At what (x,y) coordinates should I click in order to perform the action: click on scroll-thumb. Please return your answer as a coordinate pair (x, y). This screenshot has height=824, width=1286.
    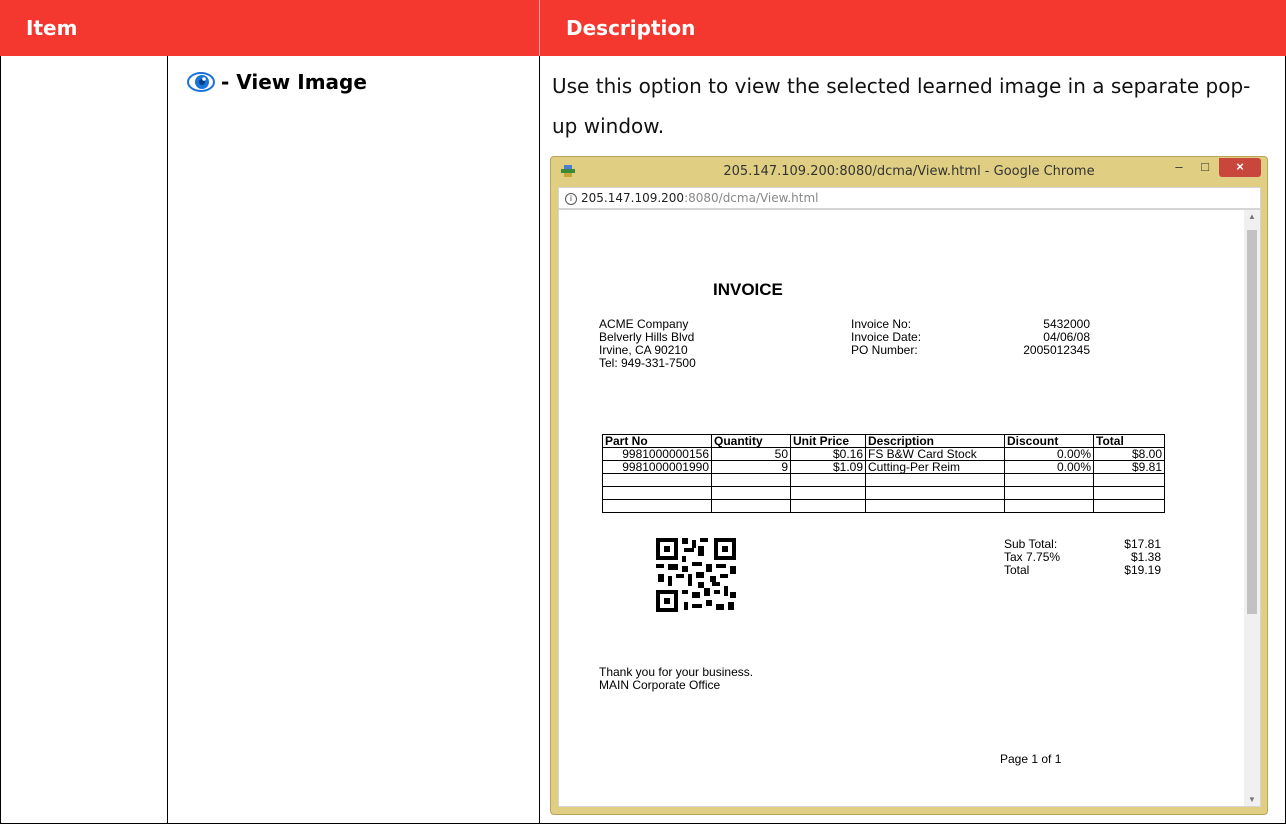
    Looking at the image, I should click on (1252, 422).